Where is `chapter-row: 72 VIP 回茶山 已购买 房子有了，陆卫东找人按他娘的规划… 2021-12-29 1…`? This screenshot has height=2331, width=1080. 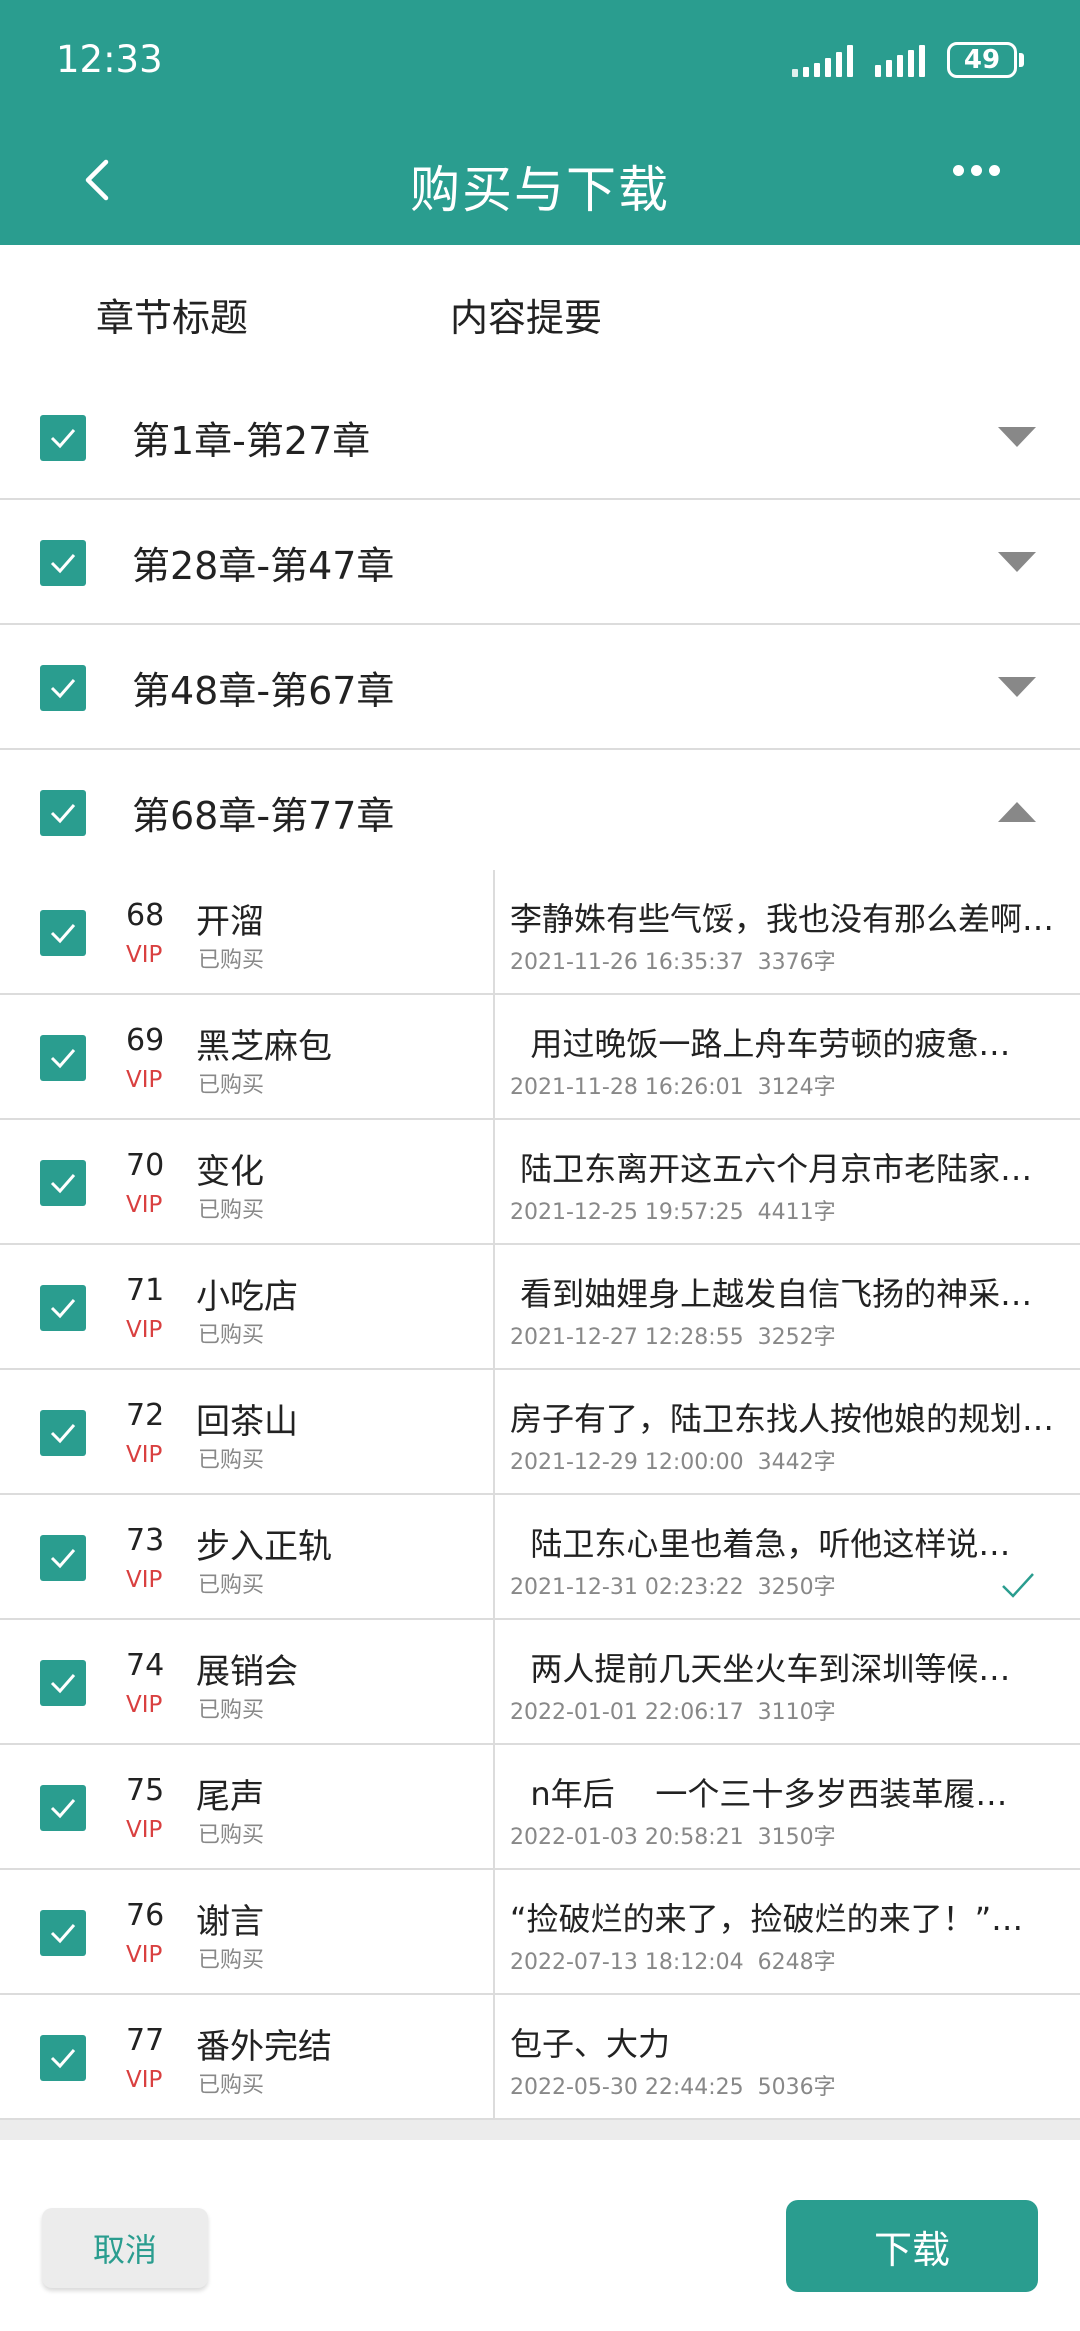
chapter-row: 72 VIP 回茶山 已购买 房子有了，陆卫东找人按他娘的规划… 2021-12-29 1… is located at coordinates (540, 1432).